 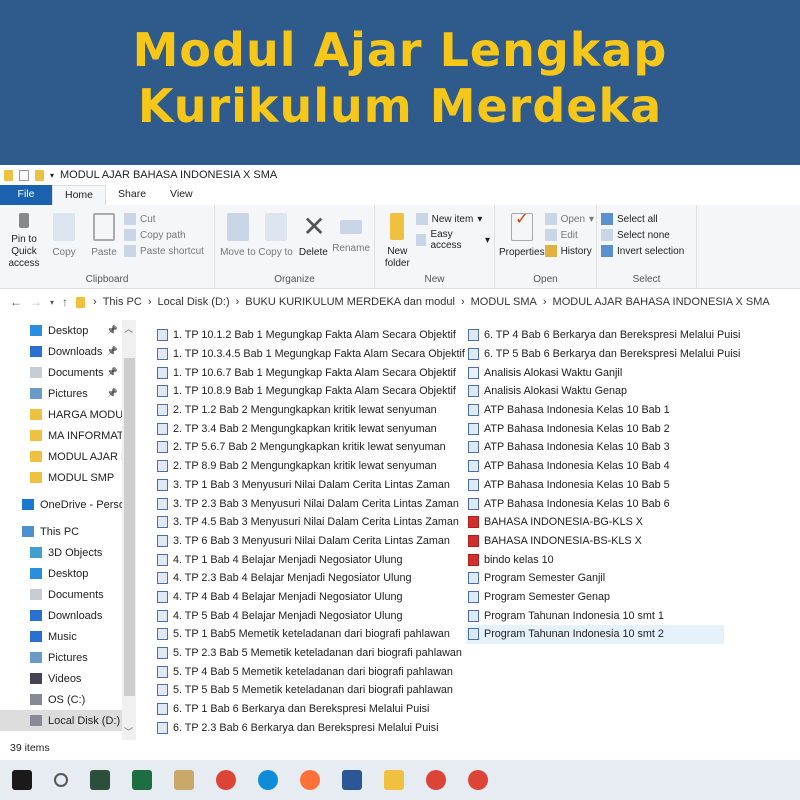 I want to click on tab-file: File, so click(x=26, y=195).